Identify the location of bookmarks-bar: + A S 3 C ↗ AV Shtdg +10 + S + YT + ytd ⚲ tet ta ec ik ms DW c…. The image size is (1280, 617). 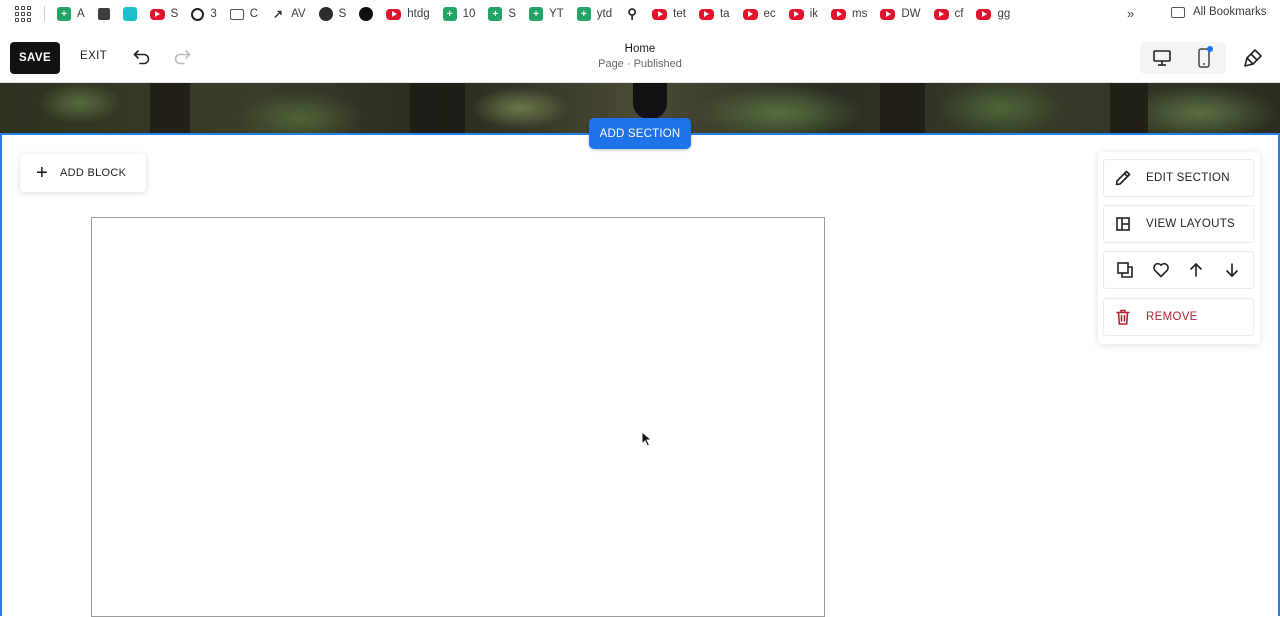
(640, 14).